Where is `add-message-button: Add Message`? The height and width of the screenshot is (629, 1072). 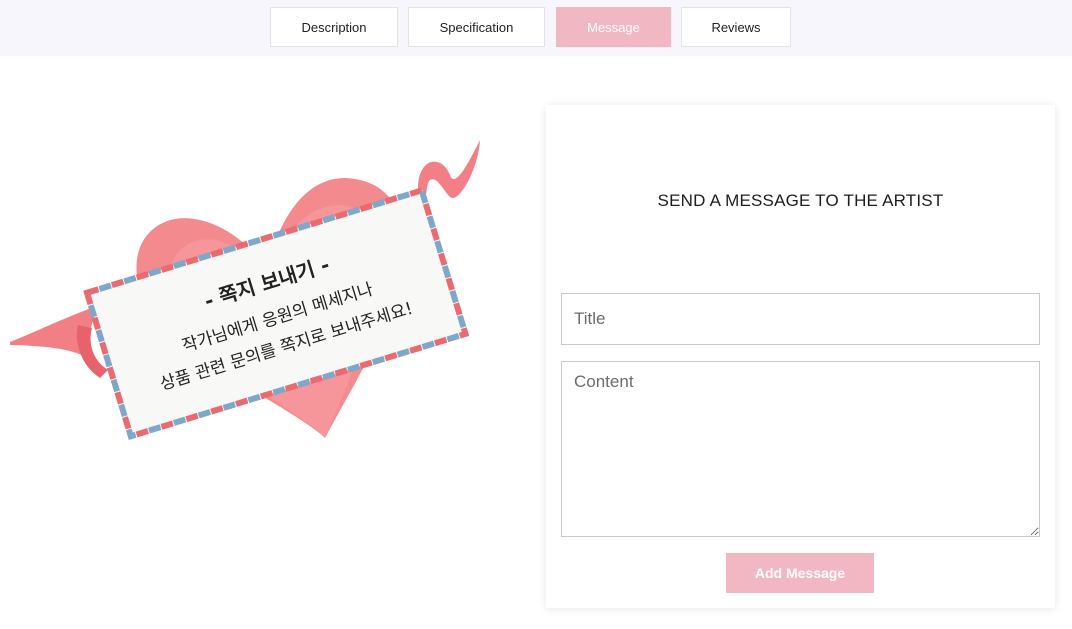
add-message-button: Add Message is located at coordinates (800, 573).